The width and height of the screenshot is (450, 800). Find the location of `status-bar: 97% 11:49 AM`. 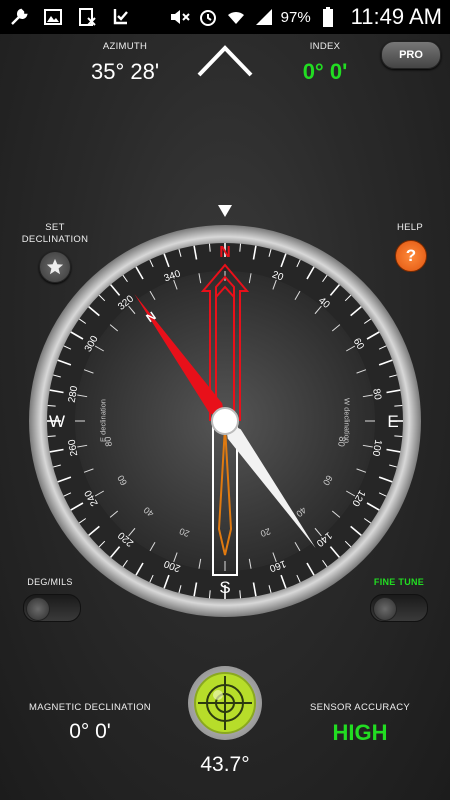

status-bar: 97% 11:49 AM is located at coordinates (225, 17).